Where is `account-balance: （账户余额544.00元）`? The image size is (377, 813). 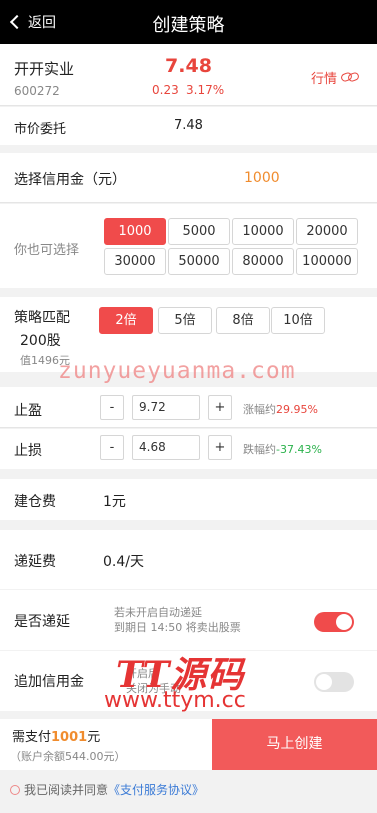
account-balance: （账户余额544.00元） is located at coordinates (68, 756).